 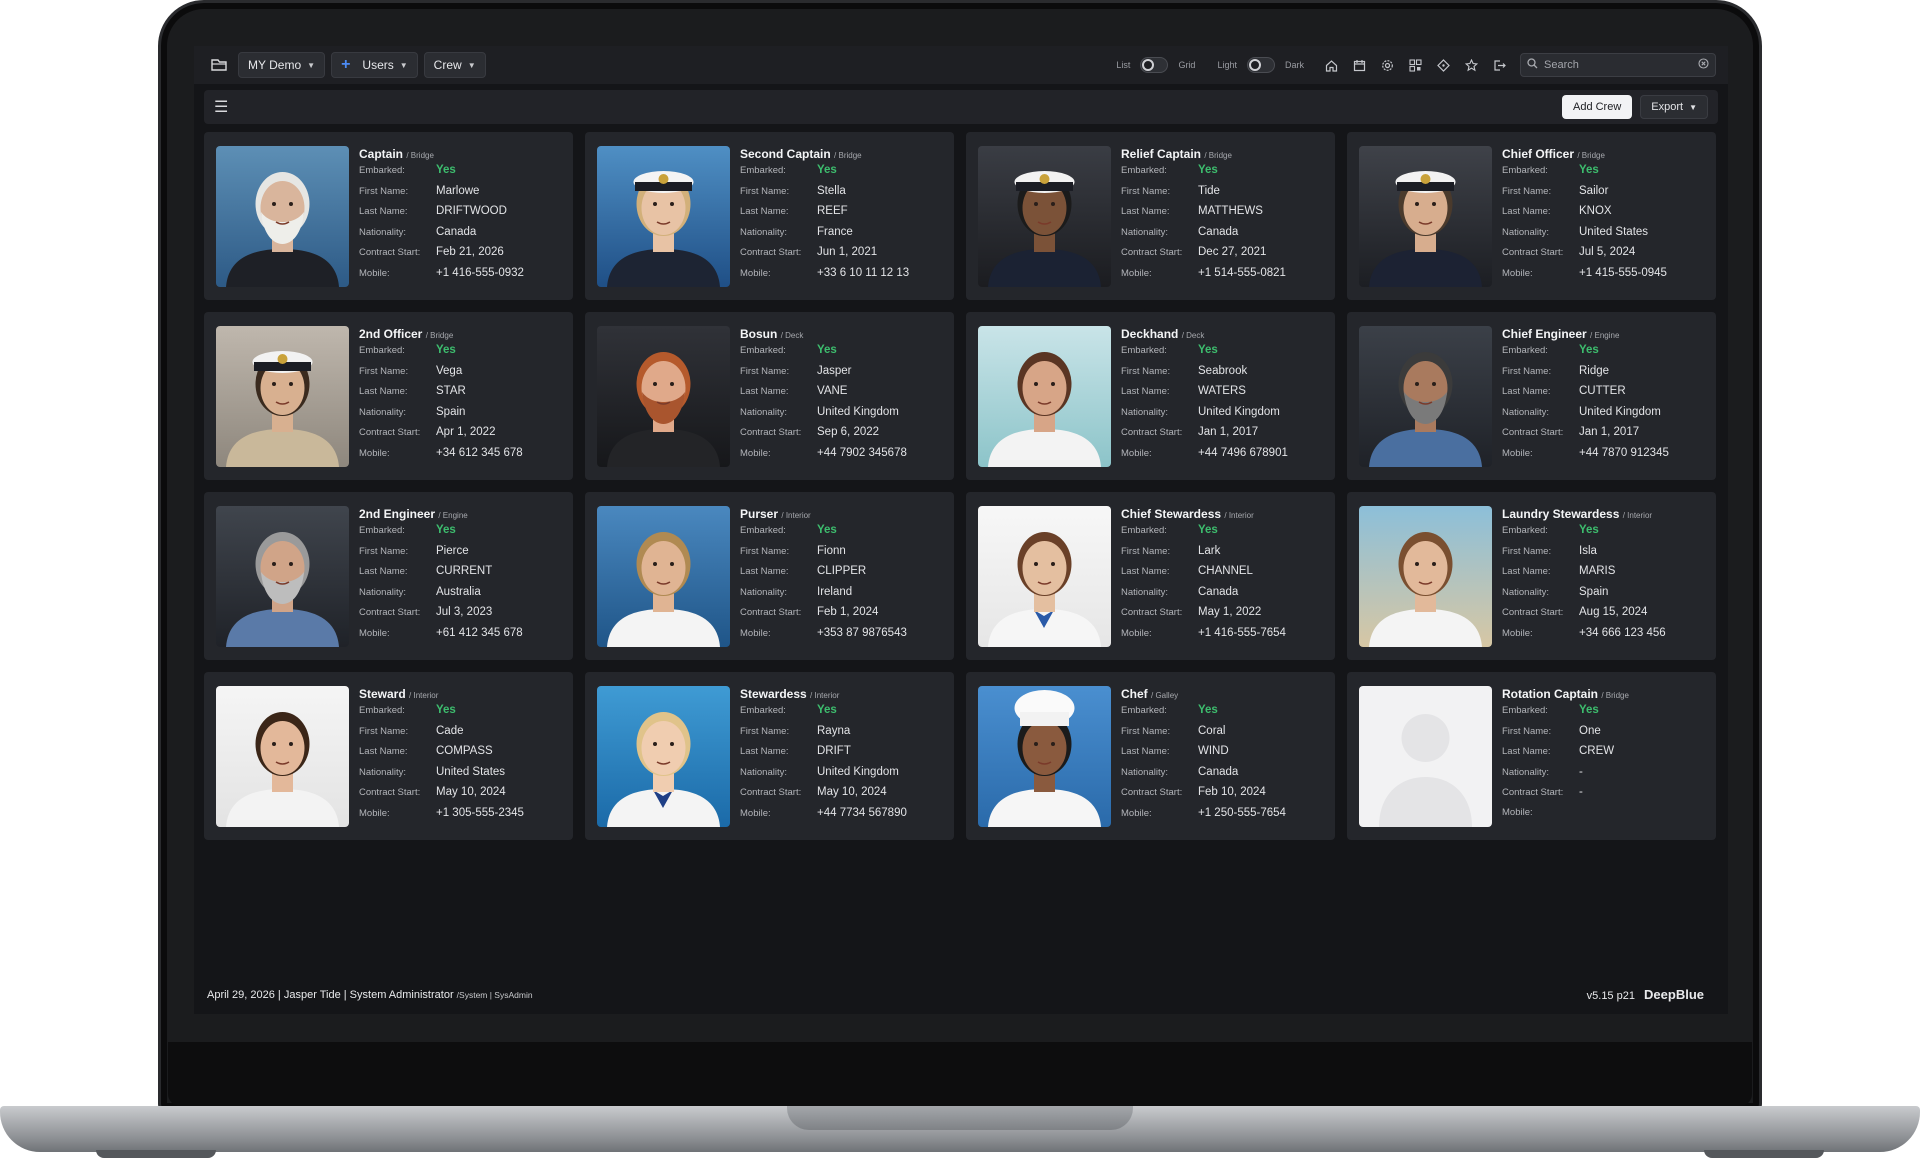 What do you see at coordinates (1331, 65) in the screenshot?
I see `home-icon` at bounding box center [1331, 65].